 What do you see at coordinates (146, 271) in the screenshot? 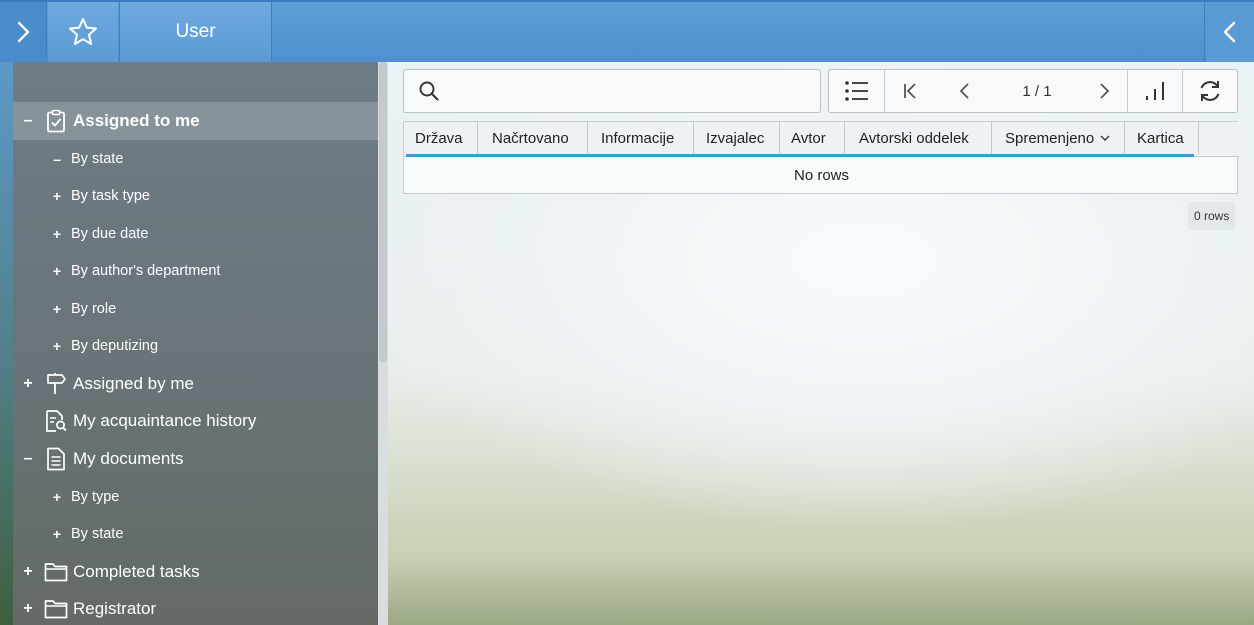
I see `tree-item-label: By author's department` at bounding box center [146, 271].